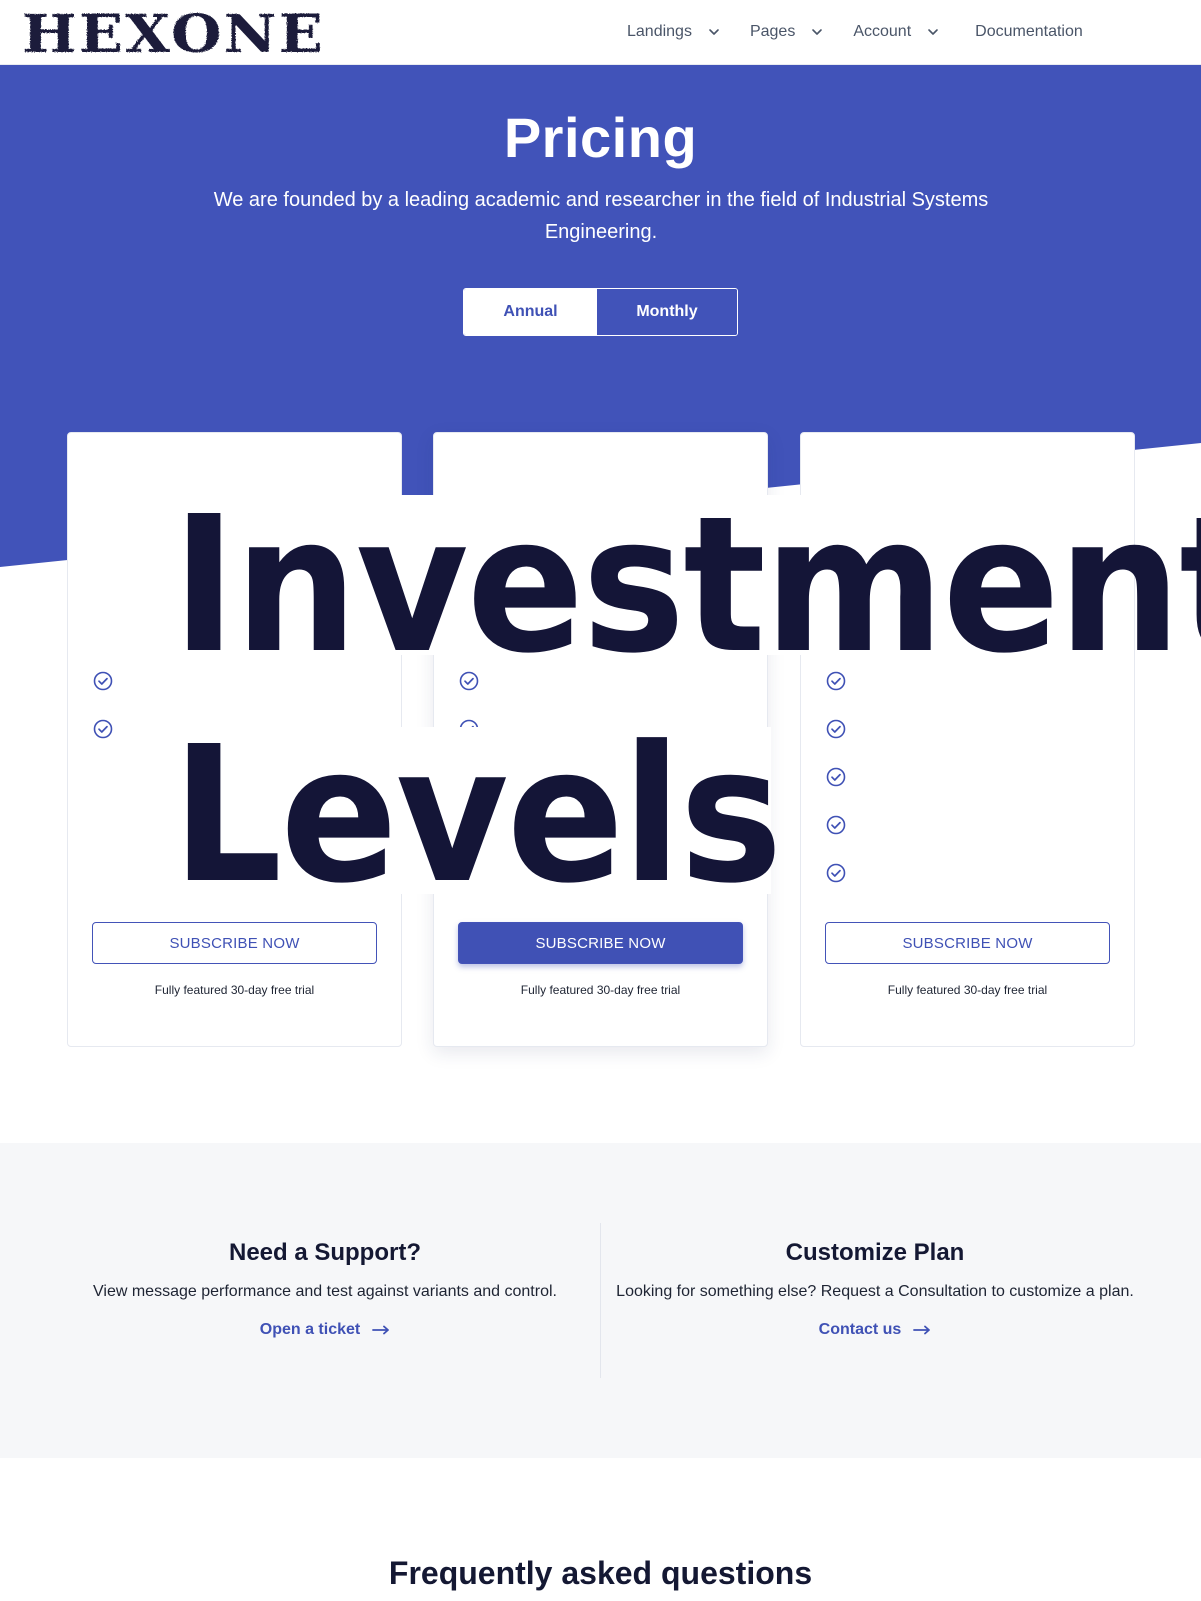 The width and height of the screenshot is (1201, 1601). I want to click on nav-item-label: Landings, so click(659, 31).